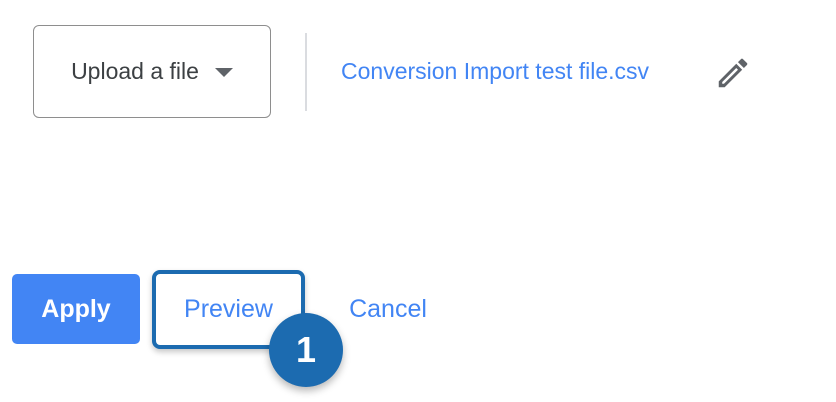  What do you see at coordinates (388, 309) in the screenshot?
I see `cancel-button: Cancel` at bounding box center [388, 309].